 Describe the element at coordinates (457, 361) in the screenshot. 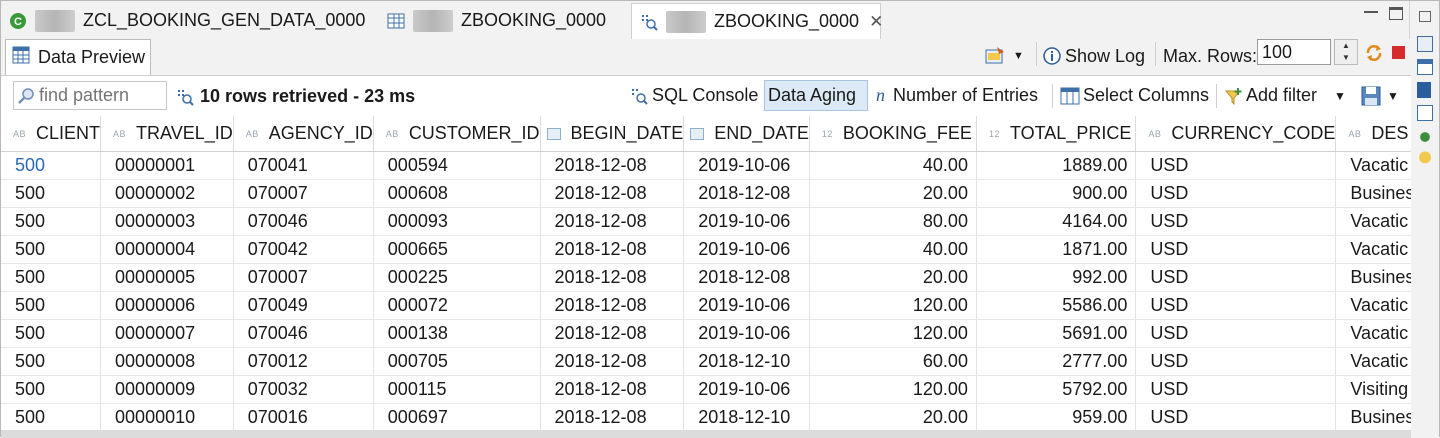

I see `table-cell: 000705` at that location.